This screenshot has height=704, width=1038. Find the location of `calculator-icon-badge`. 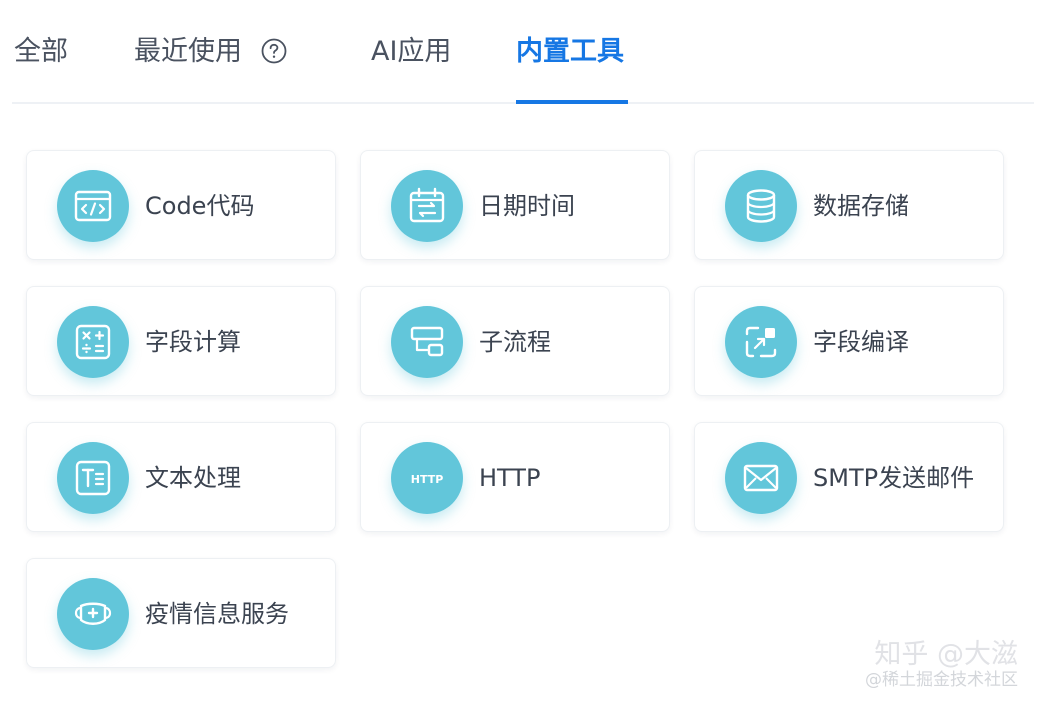

calculator-icon-badge is located at coordinates (93, 342).